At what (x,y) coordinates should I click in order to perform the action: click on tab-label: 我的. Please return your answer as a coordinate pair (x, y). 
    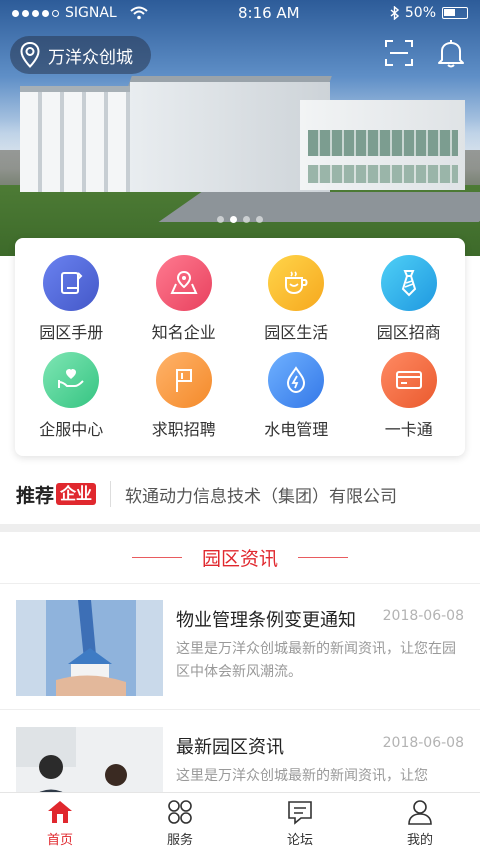
    Looking at the image, I should click on (419, 840).